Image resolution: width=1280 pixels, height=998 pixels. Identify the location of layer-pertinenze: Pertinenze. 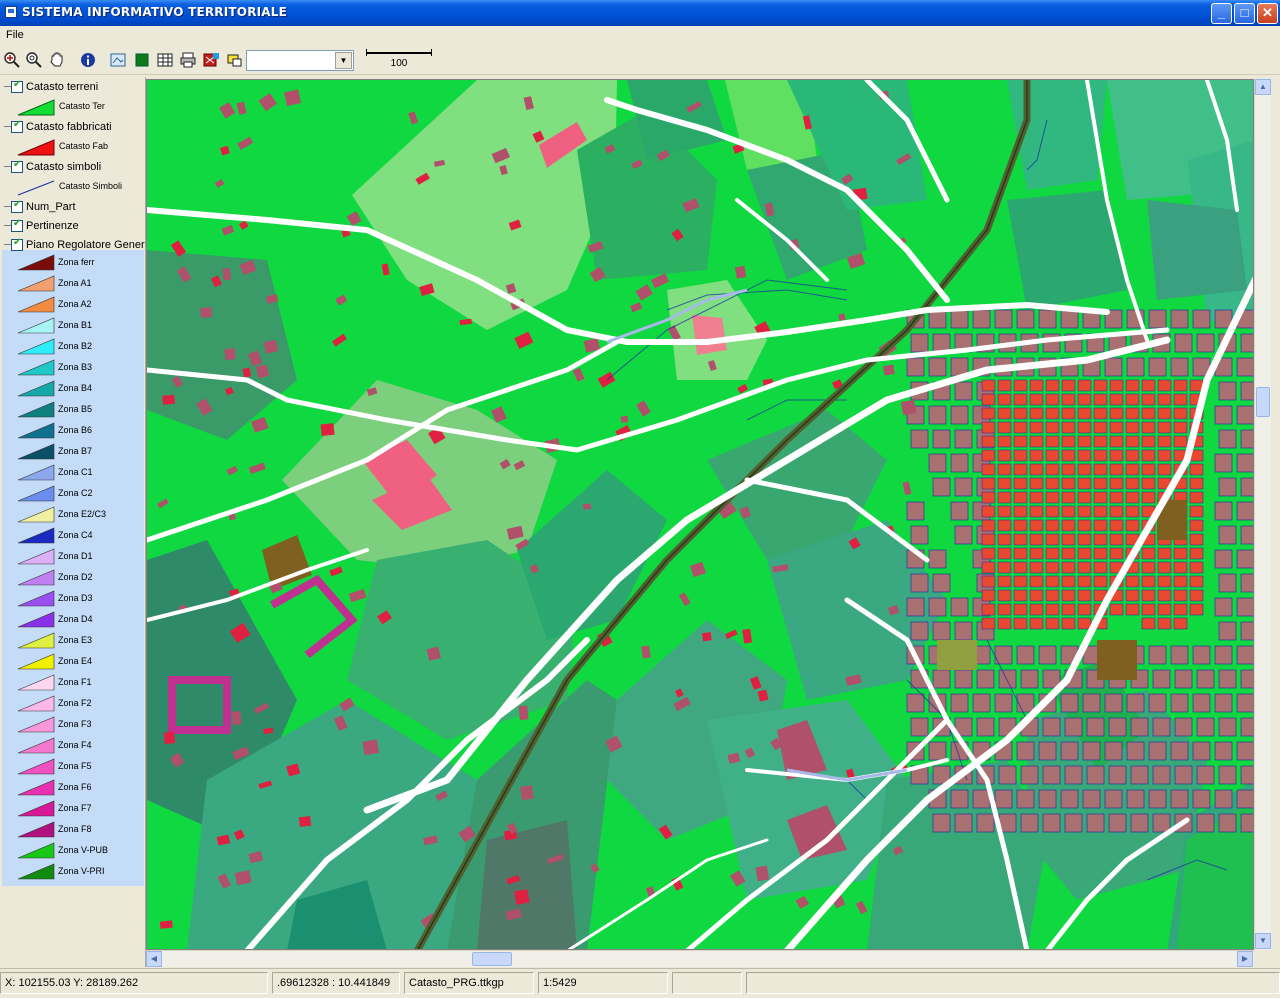
(72, 226).